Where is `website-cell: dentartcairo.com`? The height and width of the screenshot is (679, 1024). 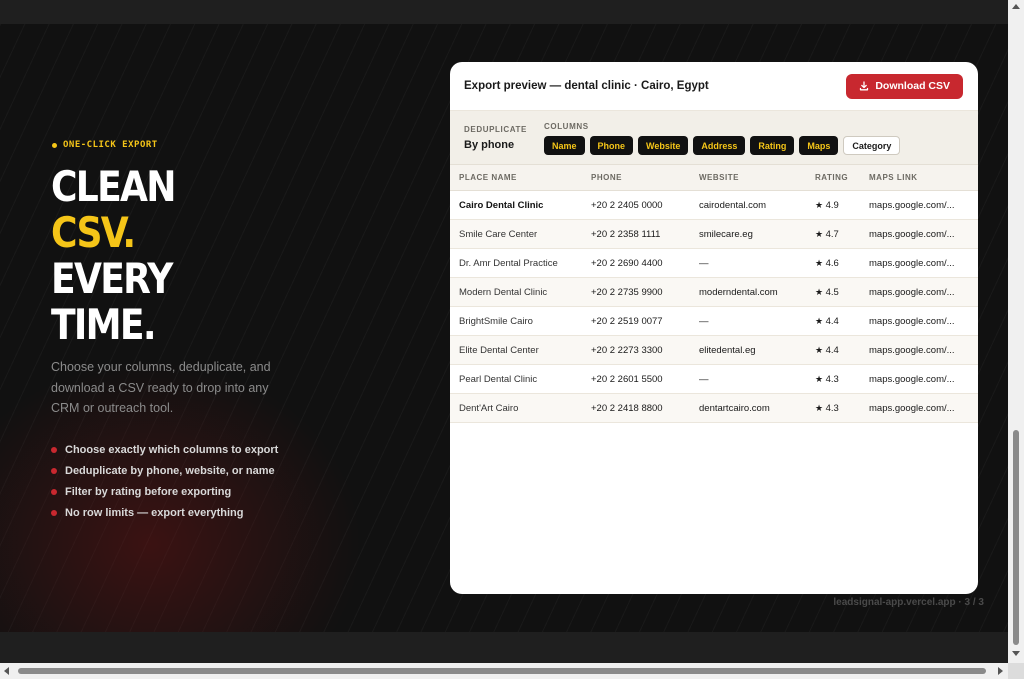
website-cell: dentartcairo.com is located at coordinates (748, 408).